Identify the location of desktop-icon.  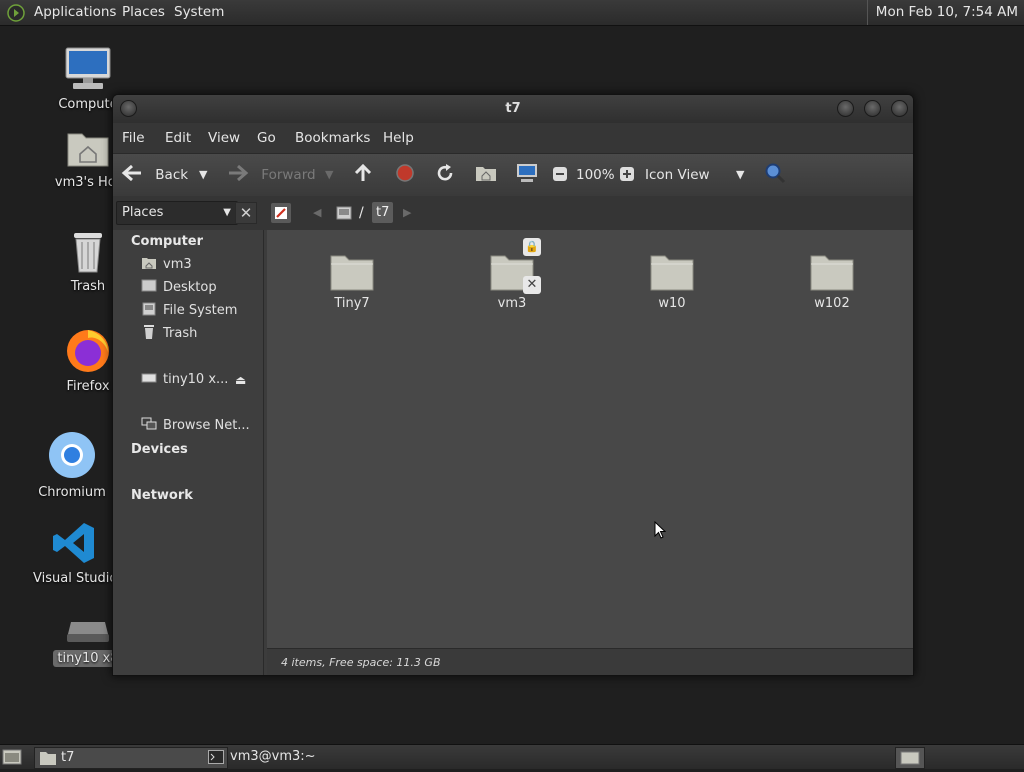
(149, 285).